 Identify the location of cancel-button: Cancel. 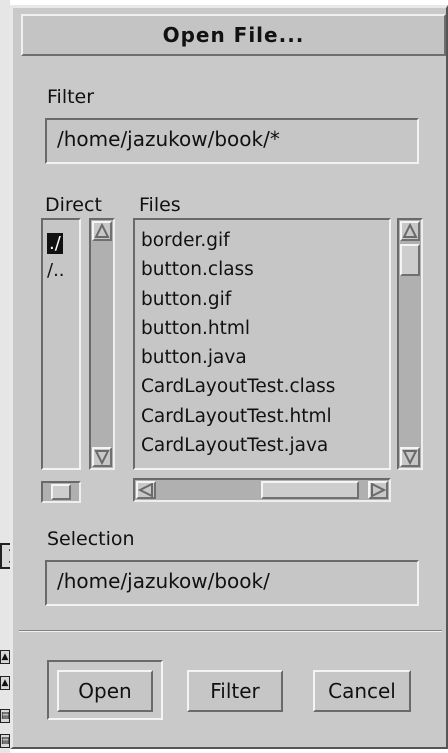
(362, 691).